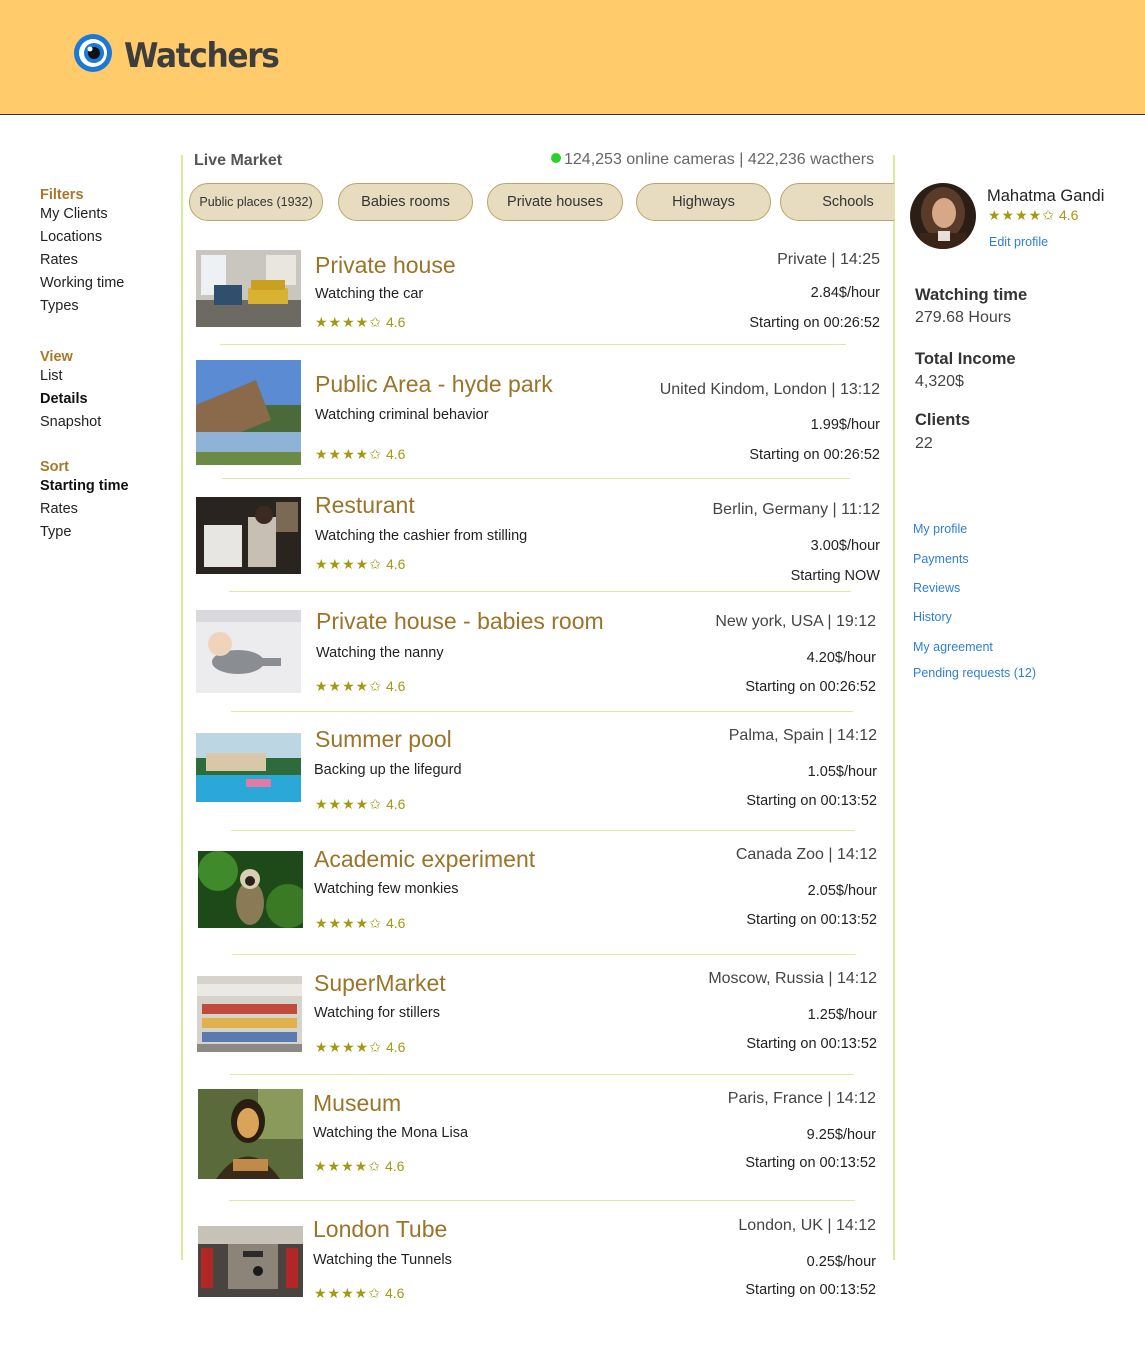  I want to click on online-dot-icon, so click(556, 158).